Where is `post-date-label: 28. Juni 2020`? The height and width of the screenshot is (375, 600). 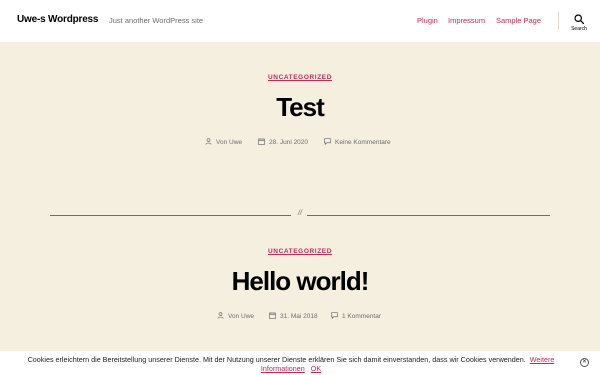
post-date-label: 28. Juni 2020 is located at coordinates (289, 142).